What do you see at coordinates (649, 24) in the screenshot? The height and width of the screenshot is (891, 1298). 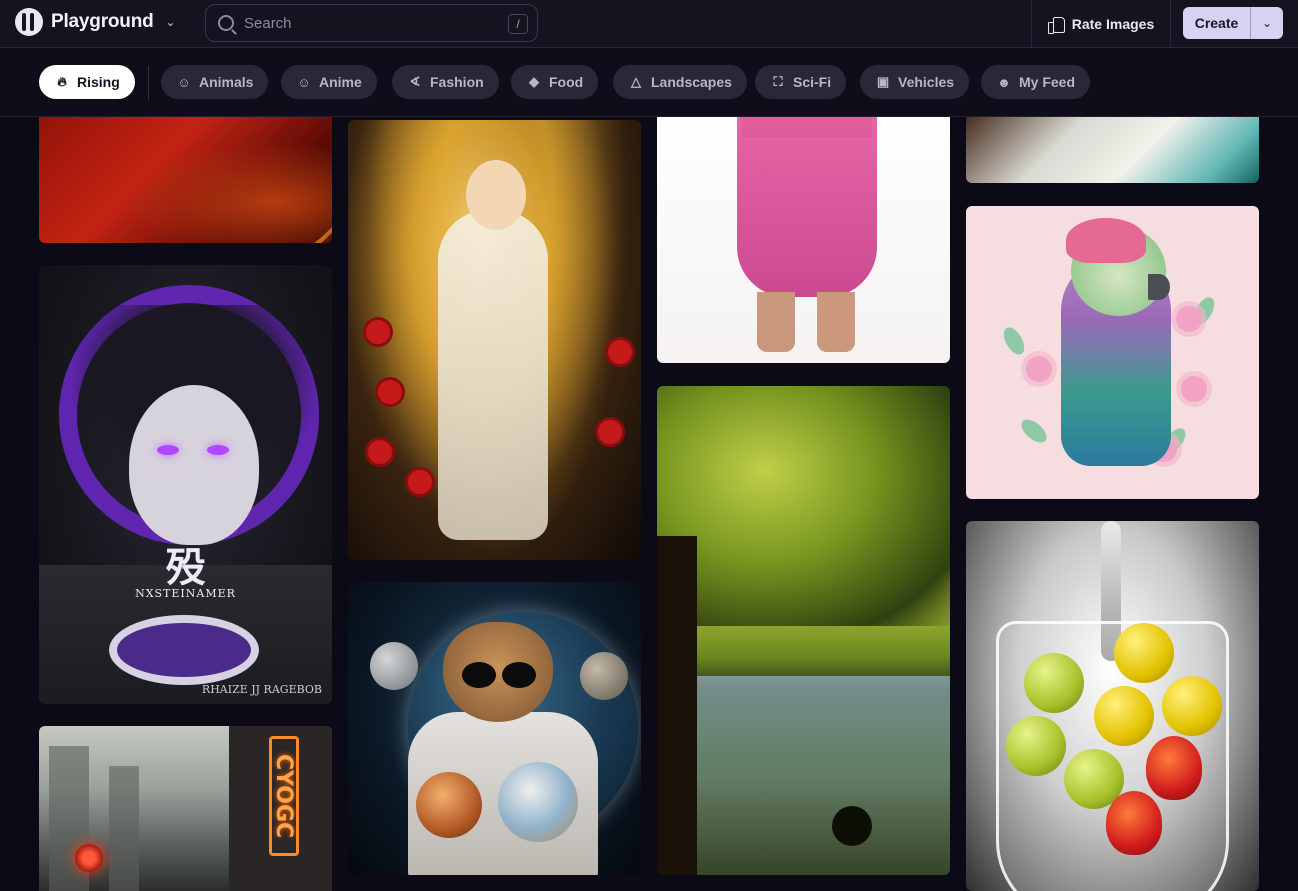 I see `top-header: Playground ⌄ / Rate Images Create ⌄` at bounding box center [649, 24].